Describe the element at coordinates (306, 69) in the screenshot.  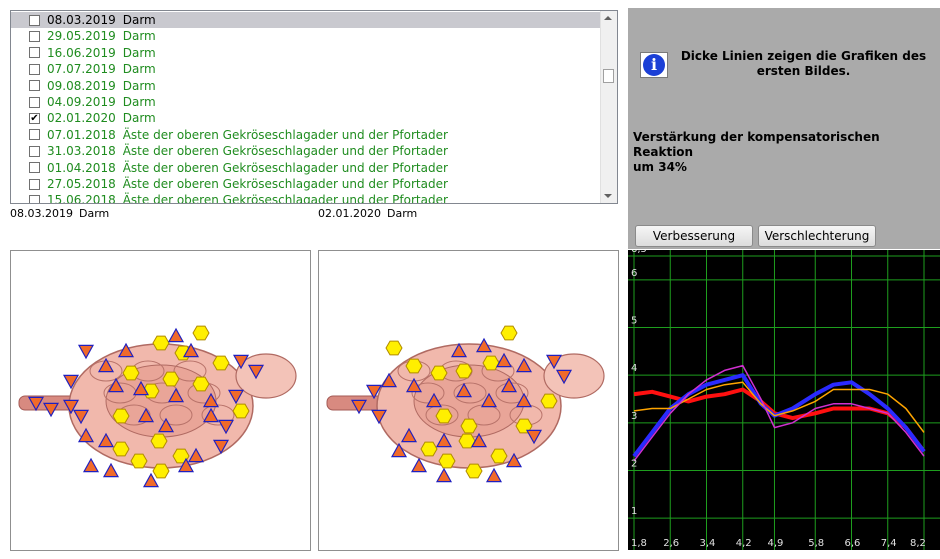
I see `list-item: 07.07.2019 Darm` at that location.